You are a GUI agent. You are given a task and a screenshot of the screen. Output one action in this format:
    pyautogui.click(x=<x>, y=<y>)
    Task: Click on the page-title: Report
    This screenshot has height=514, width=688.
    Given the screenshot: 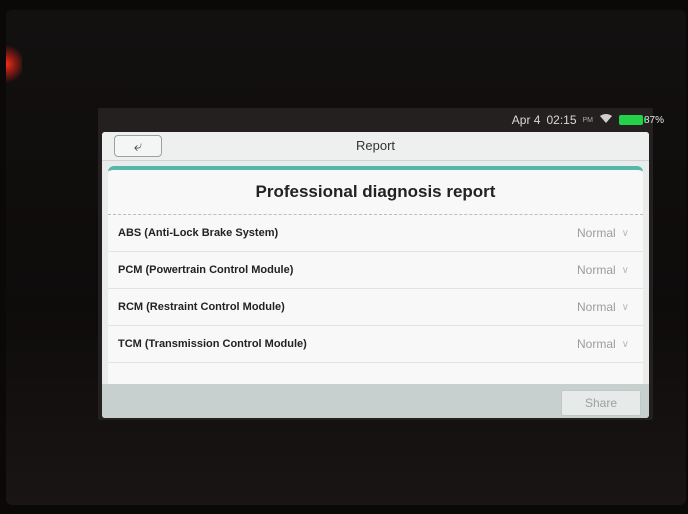 What is the action you would take?
    pyautogui.click(x=375, y=145)
    